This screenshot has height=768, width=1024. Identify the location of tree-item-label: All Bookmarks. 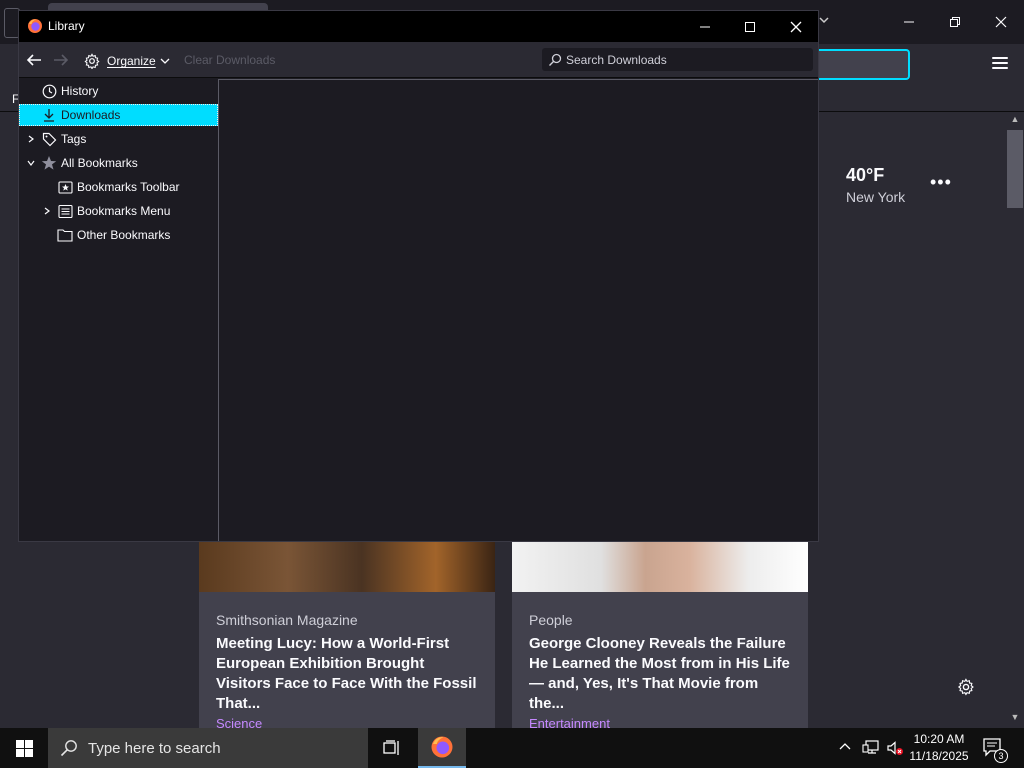
(99, 163).